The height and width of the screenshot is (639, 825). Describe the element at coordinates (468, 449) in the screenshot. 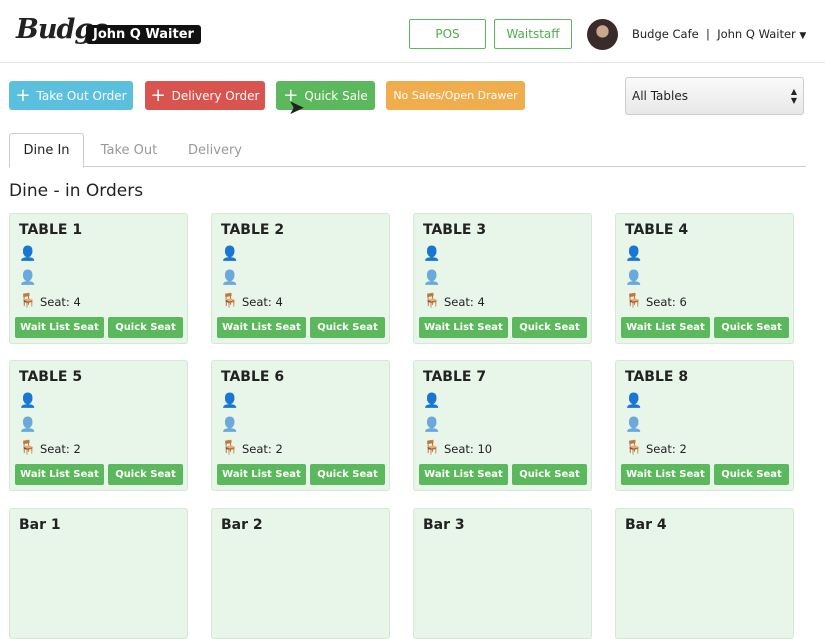

I see `seat-count: Seat: 10` at that location.